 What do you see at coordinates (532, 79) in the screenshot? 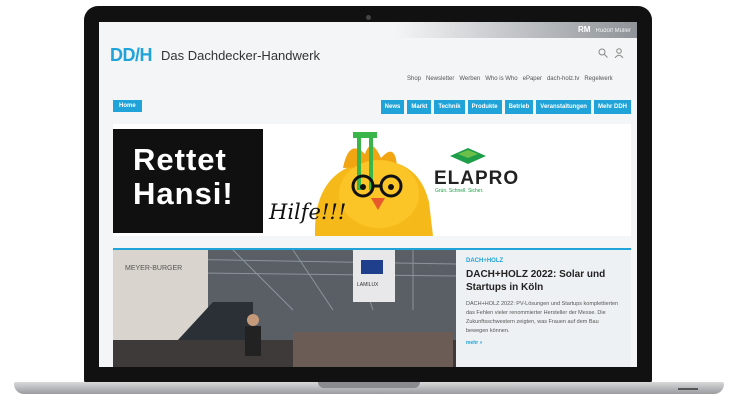
I see `topnav-epaper: ePaper` at bounding box center [532, 79].